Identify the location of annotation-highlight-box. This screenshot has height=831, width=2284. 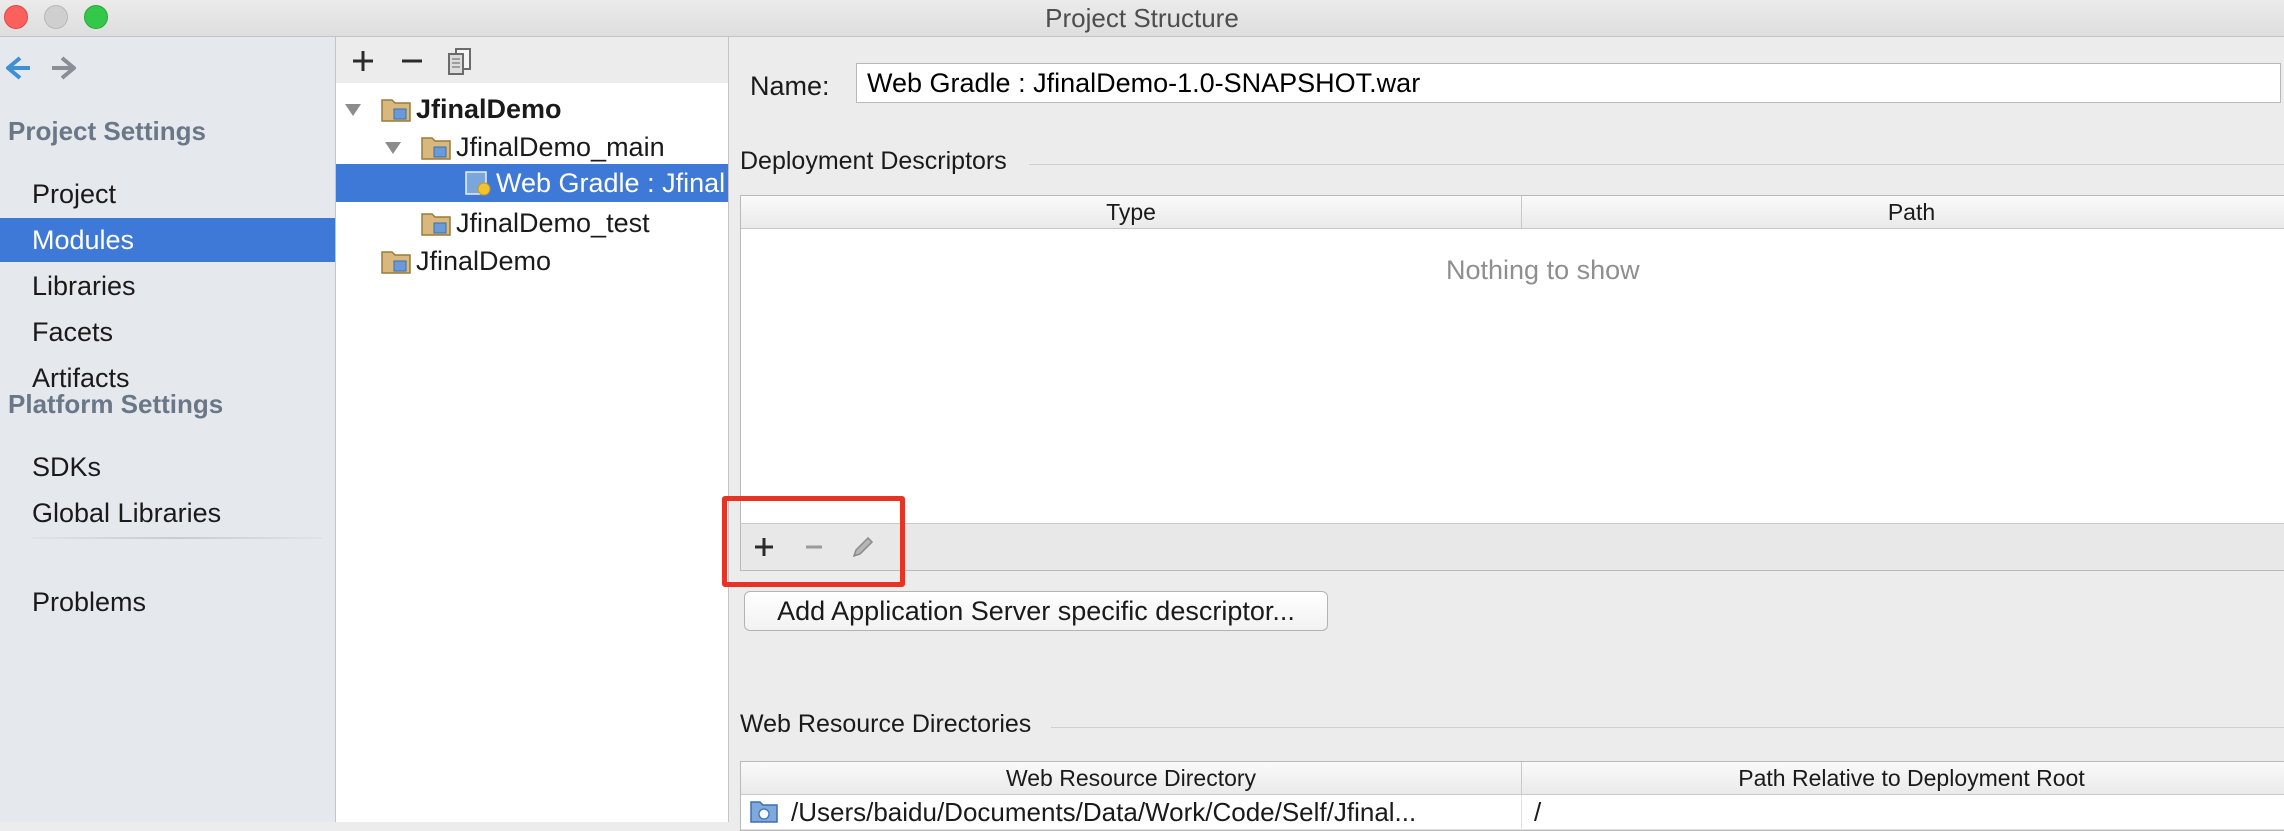
(813, 541).